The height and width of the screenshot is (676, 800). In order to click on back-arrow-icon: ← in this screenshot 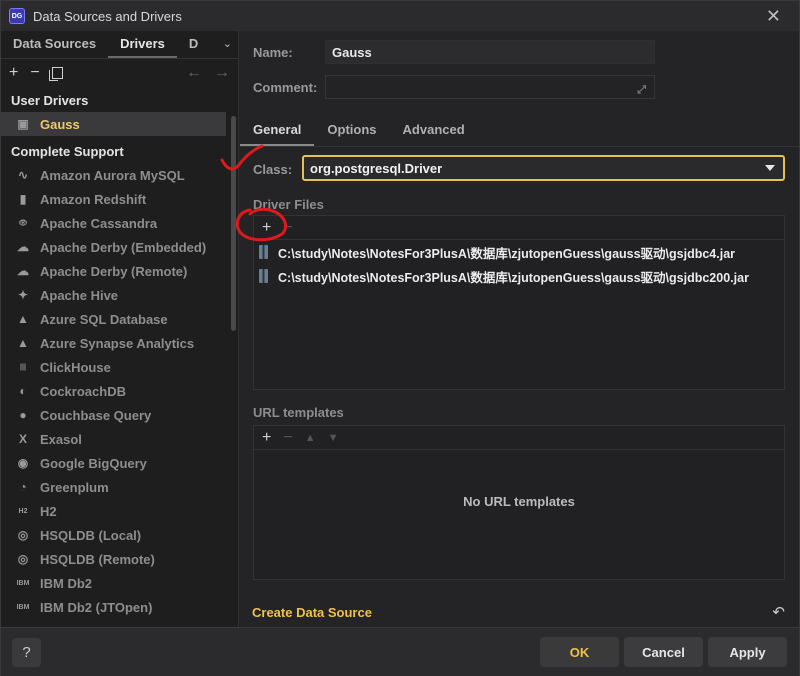, I will do `click(194, 73)`.